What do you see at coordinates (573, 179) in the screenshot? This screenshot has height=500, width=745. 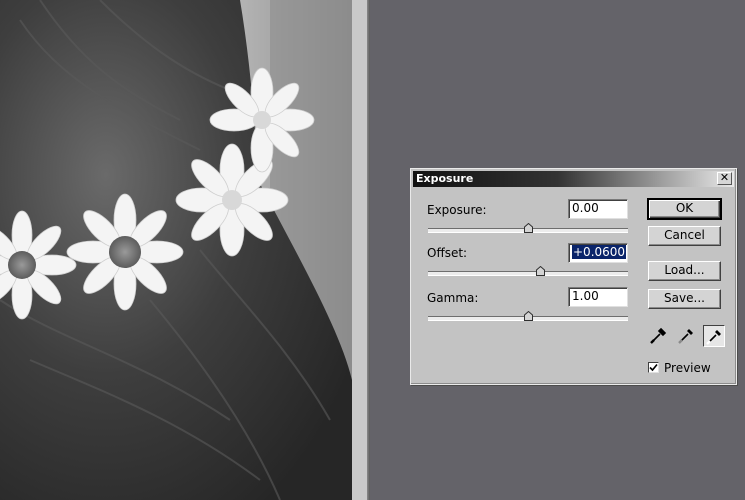 I see `dialog-titlebar: Exposure ✕` at bounding box center [573, 179].